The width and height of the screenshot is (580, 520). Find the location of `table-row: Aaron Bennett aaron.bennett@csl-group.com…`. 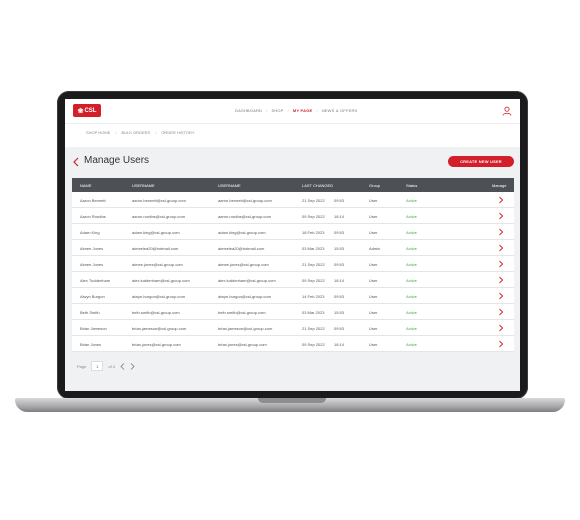

table-row: Aaron Bennett aaron.bennett@csl-group.com… is located at coordinates (293, 200).